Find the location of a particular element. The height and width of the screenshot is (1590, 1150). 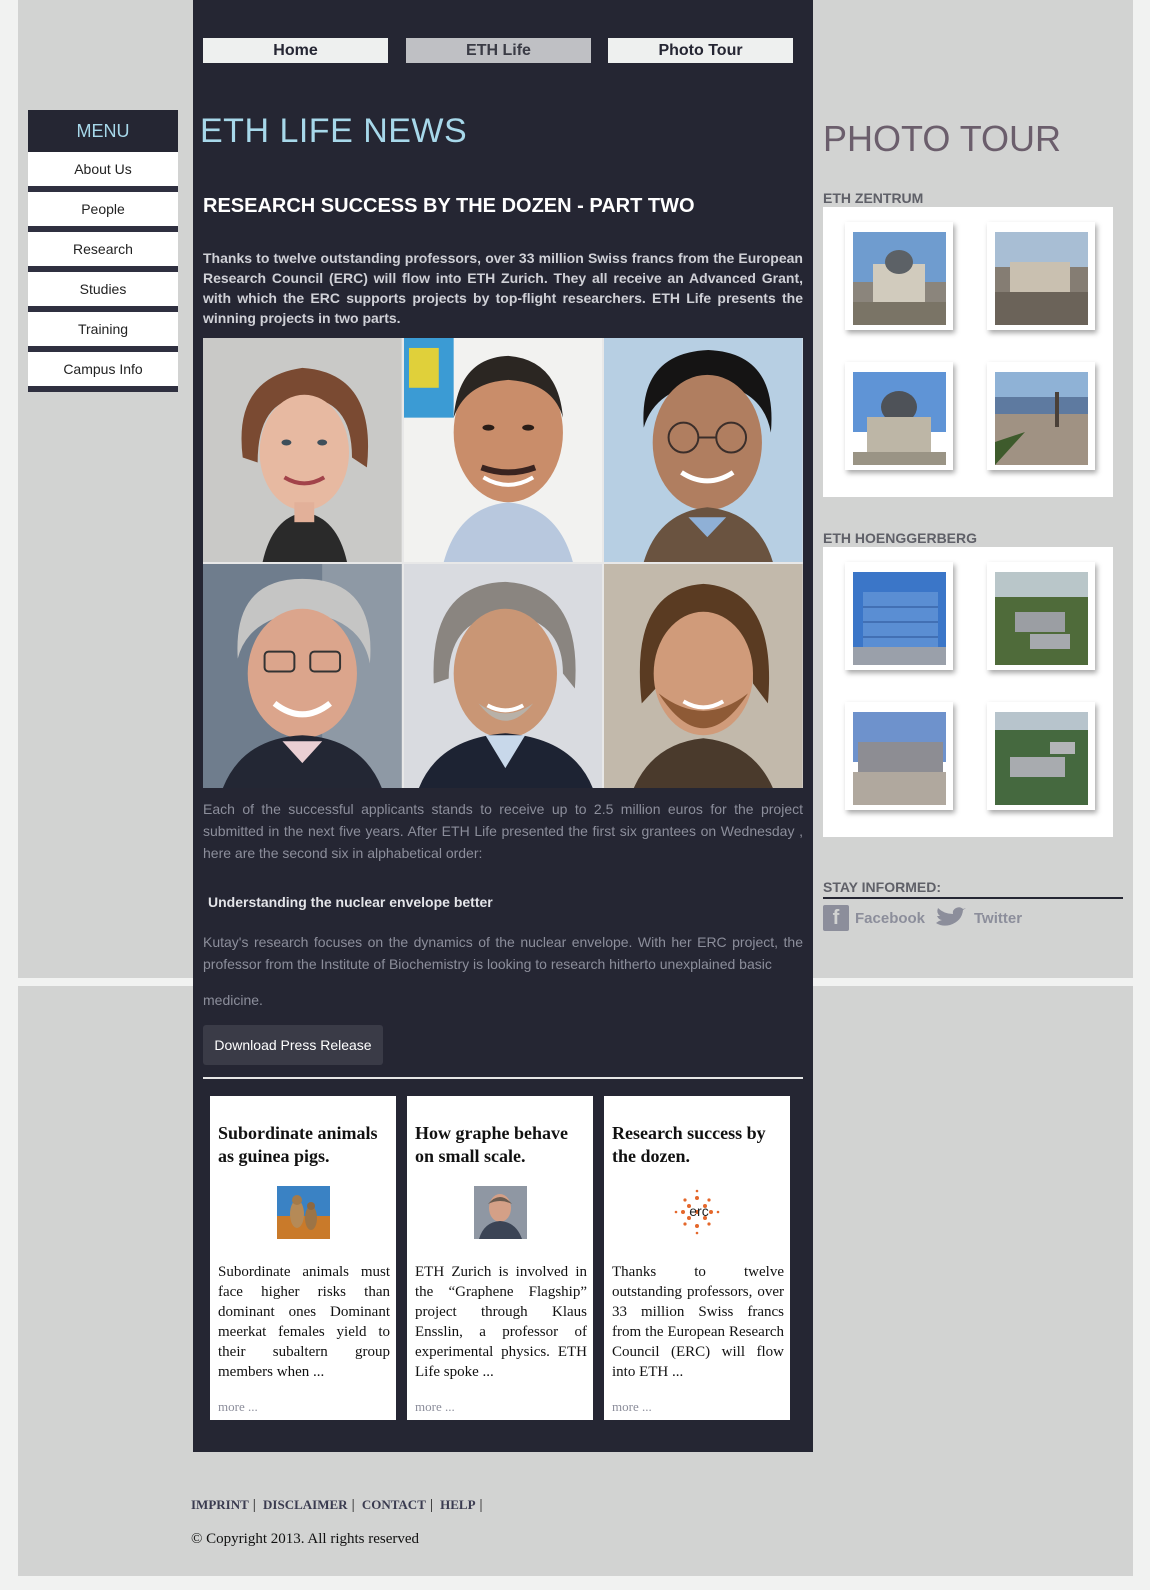

nav-eth-life-button: ETH Life is located at coordinates (498, 50).